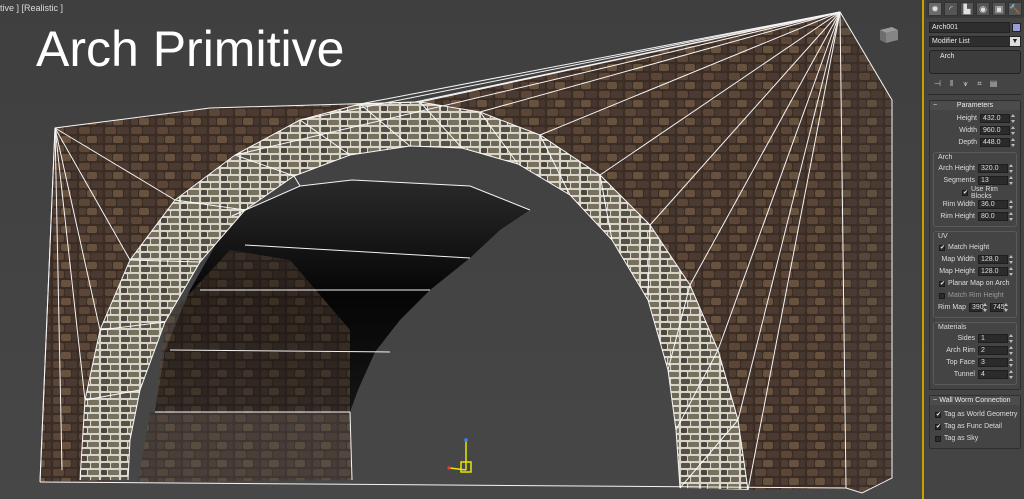 Image resolution: width=1024 pixels, height=499 pixels. I want to click on rim-map-field-a: 390., so click(977, 307).